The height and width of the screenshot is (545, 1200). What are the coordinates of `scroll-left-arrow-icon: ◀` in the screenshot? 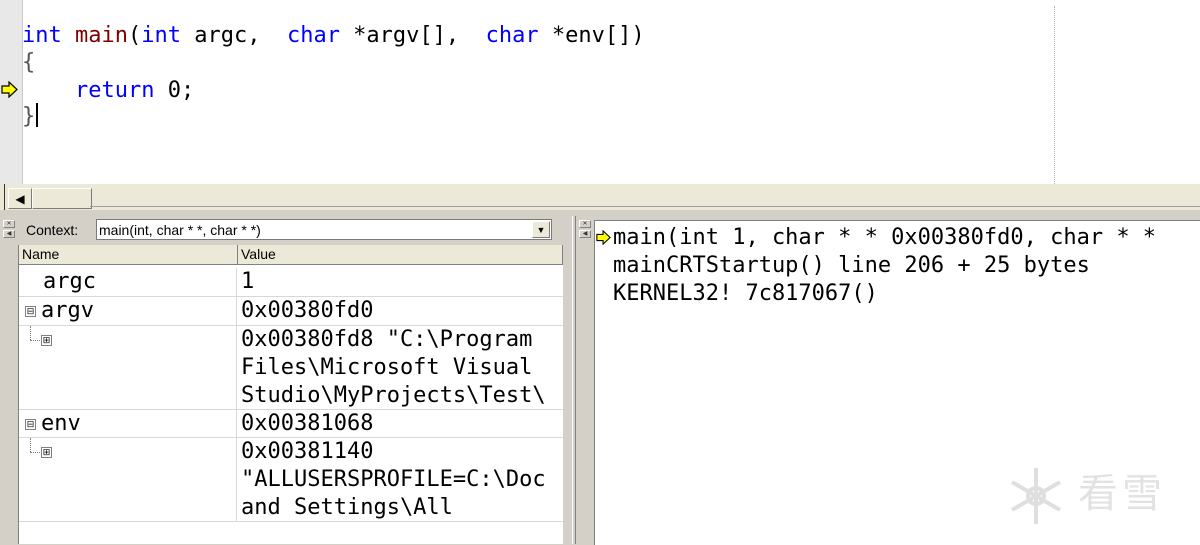 It's located at (20, 198).